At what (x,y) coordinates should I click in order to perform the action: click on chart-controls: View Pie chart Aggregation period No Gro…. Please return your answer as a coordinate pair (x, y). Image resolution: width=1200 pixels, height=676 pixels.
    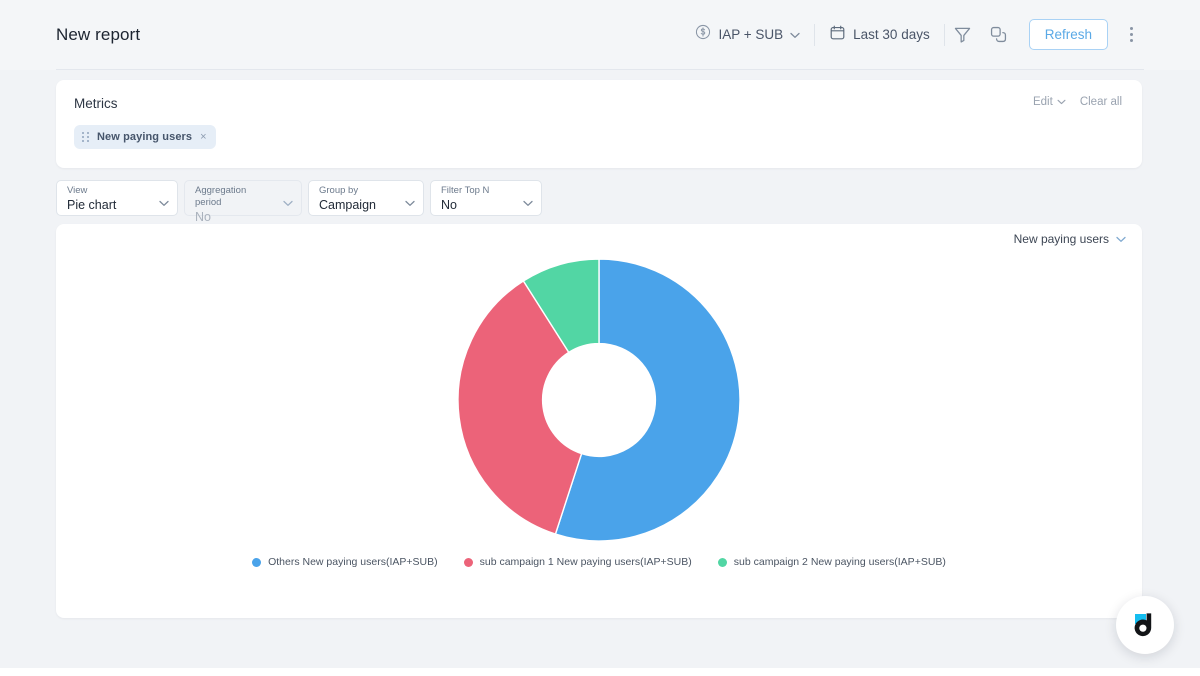
    Looking at the image, I should click on (299, 202).